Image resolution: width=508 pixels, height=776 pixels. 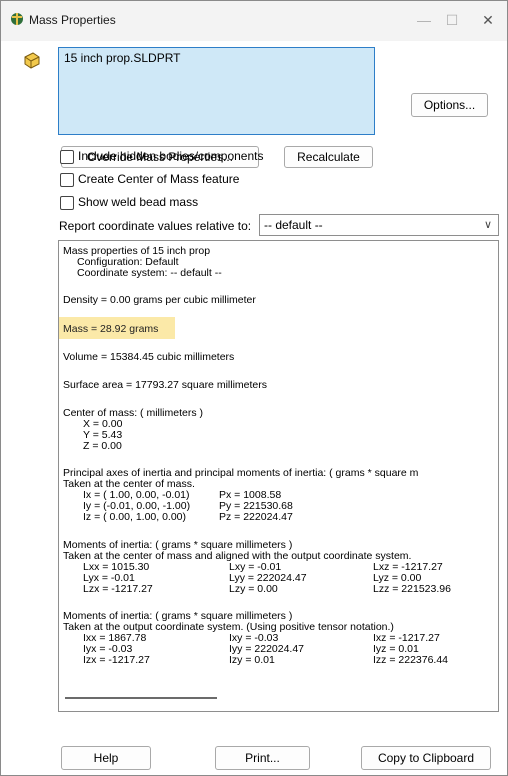 I want to click on maximize-button: ☐, so click(x=452, y=20).